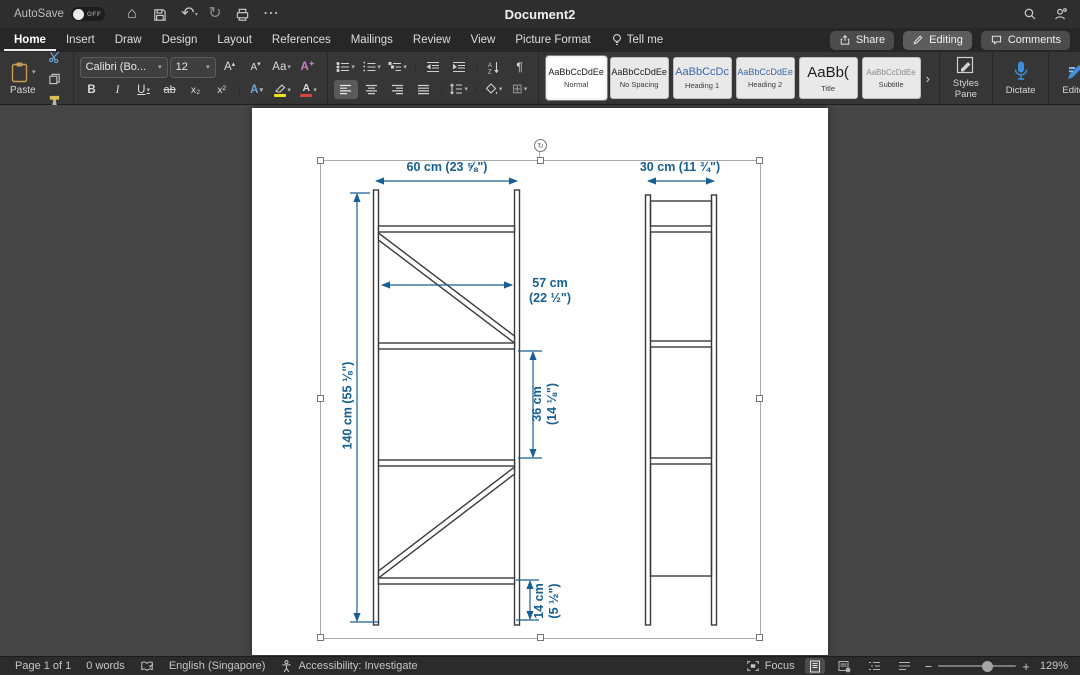  I want to click on tab-picture-format: Picture Format, so click(552, 40).